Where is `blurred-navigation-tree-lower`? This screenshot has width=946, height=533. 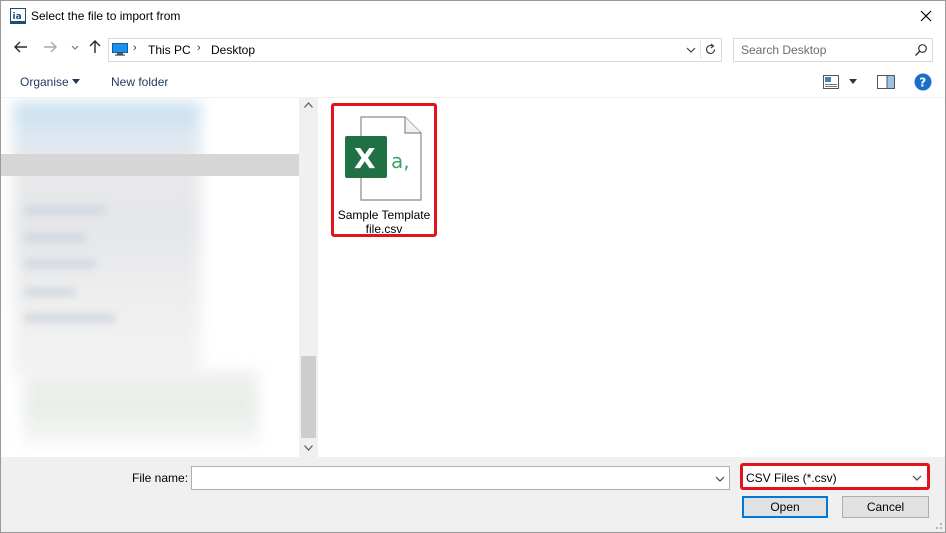 blurred-navigation-tree-lower is located at coordinates (141, 407).